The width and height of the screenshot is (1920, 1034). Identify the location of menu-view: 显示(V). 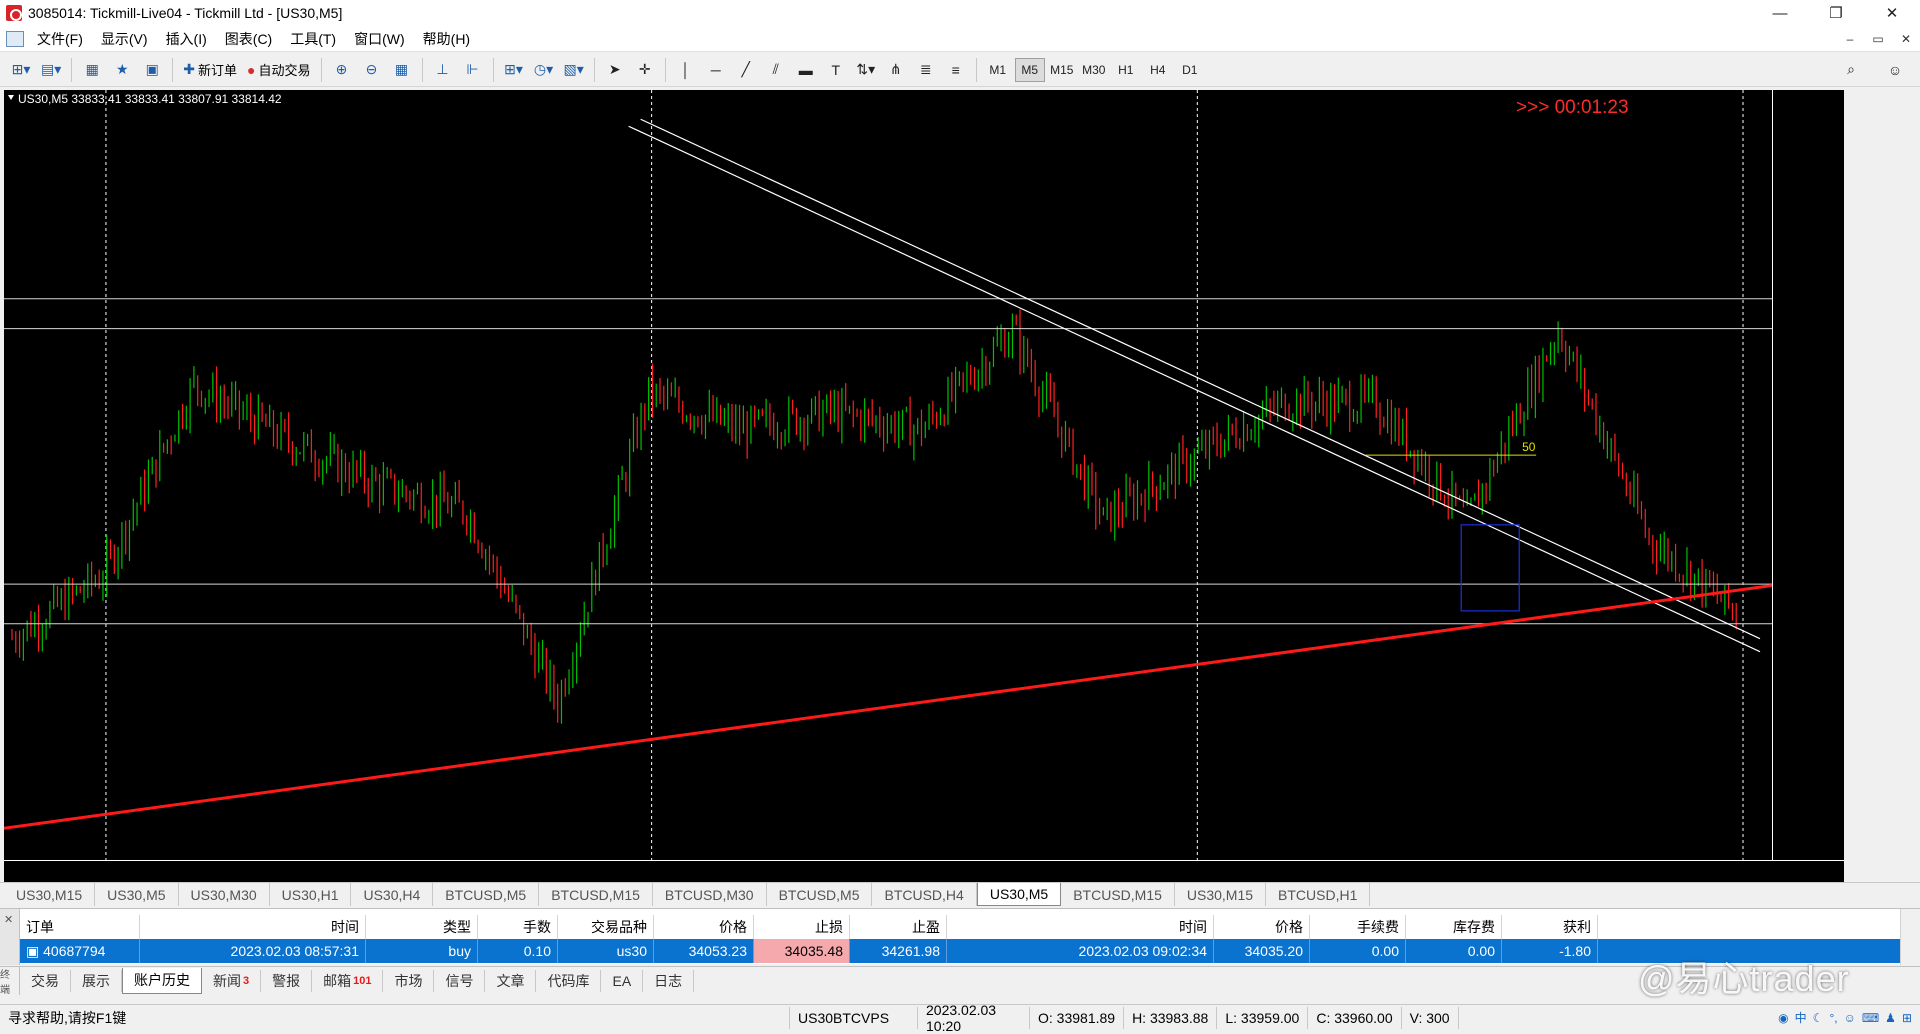
(124, 39).